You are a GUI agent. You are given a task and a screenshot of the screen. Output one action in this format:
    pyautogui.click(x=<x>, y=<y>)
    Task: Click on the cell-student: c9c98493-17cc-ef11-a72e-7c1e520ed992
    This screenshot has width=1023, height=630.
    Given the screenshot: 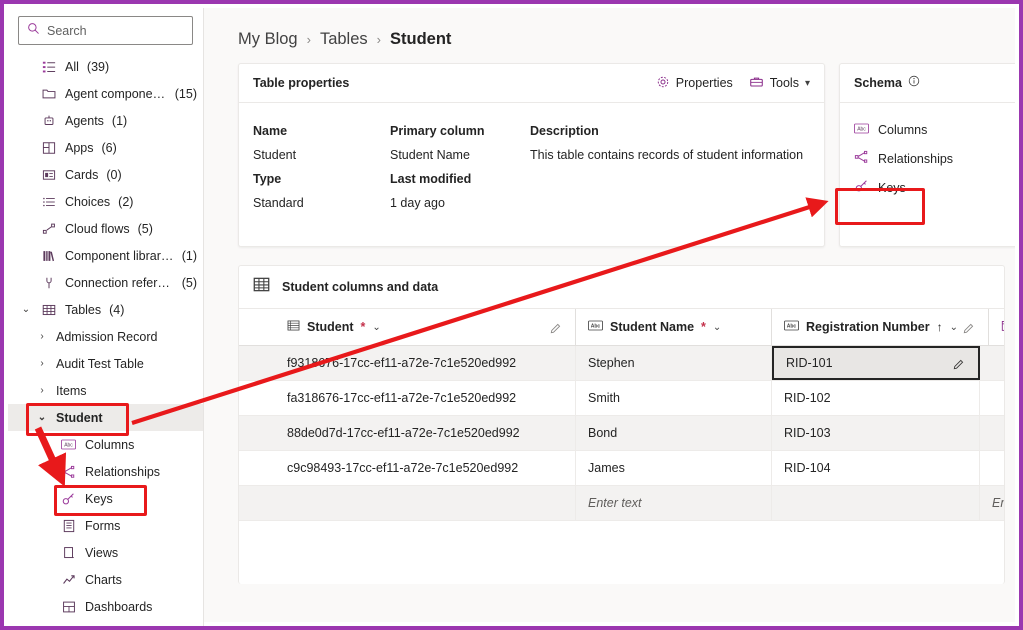 What is the action you would take?
    pyautogui.click(x=425, y=468)
    